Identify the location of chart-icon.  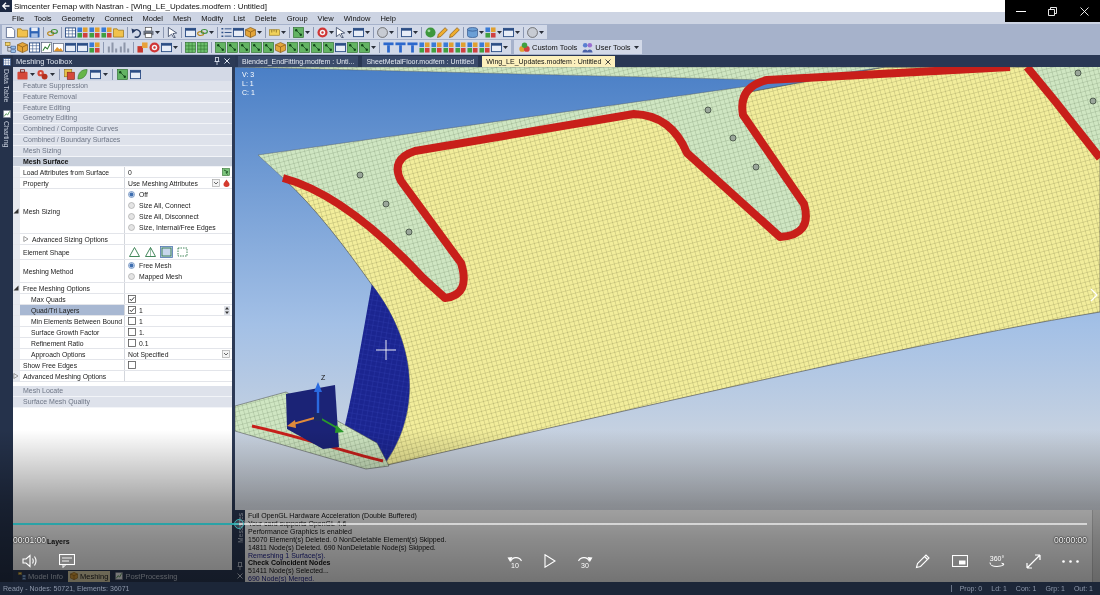
(46, 47).